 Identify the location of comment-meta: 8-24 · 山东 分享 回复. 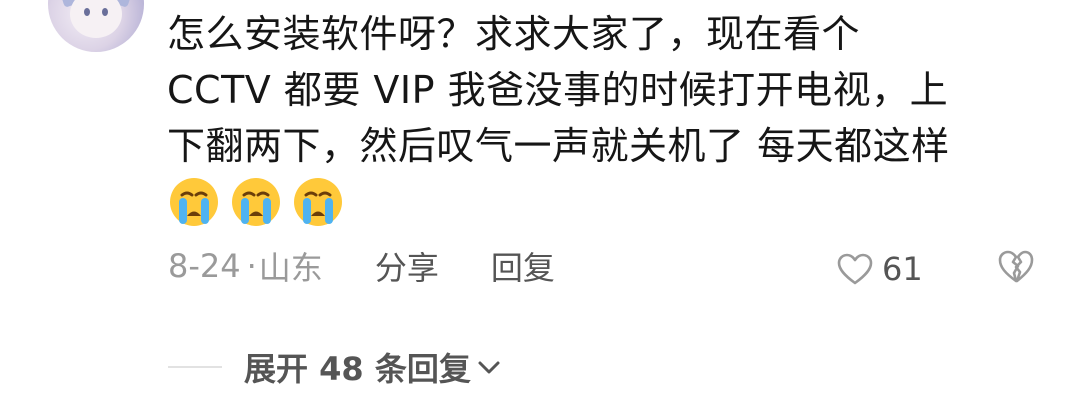
(387, 266).